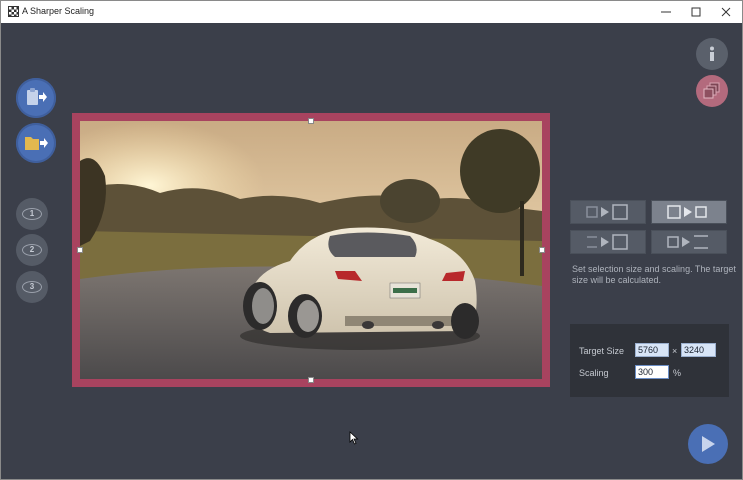  I want to click on mode-shrink-button, so click(689, 212).